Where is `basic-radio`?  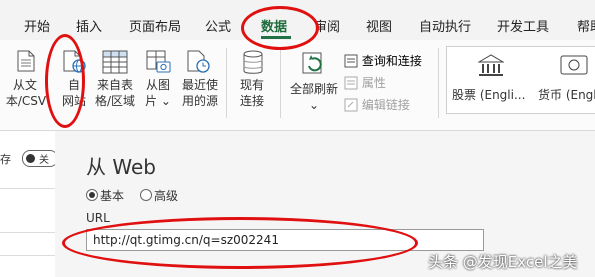 basic-radio is located at coordinates (92, 195).